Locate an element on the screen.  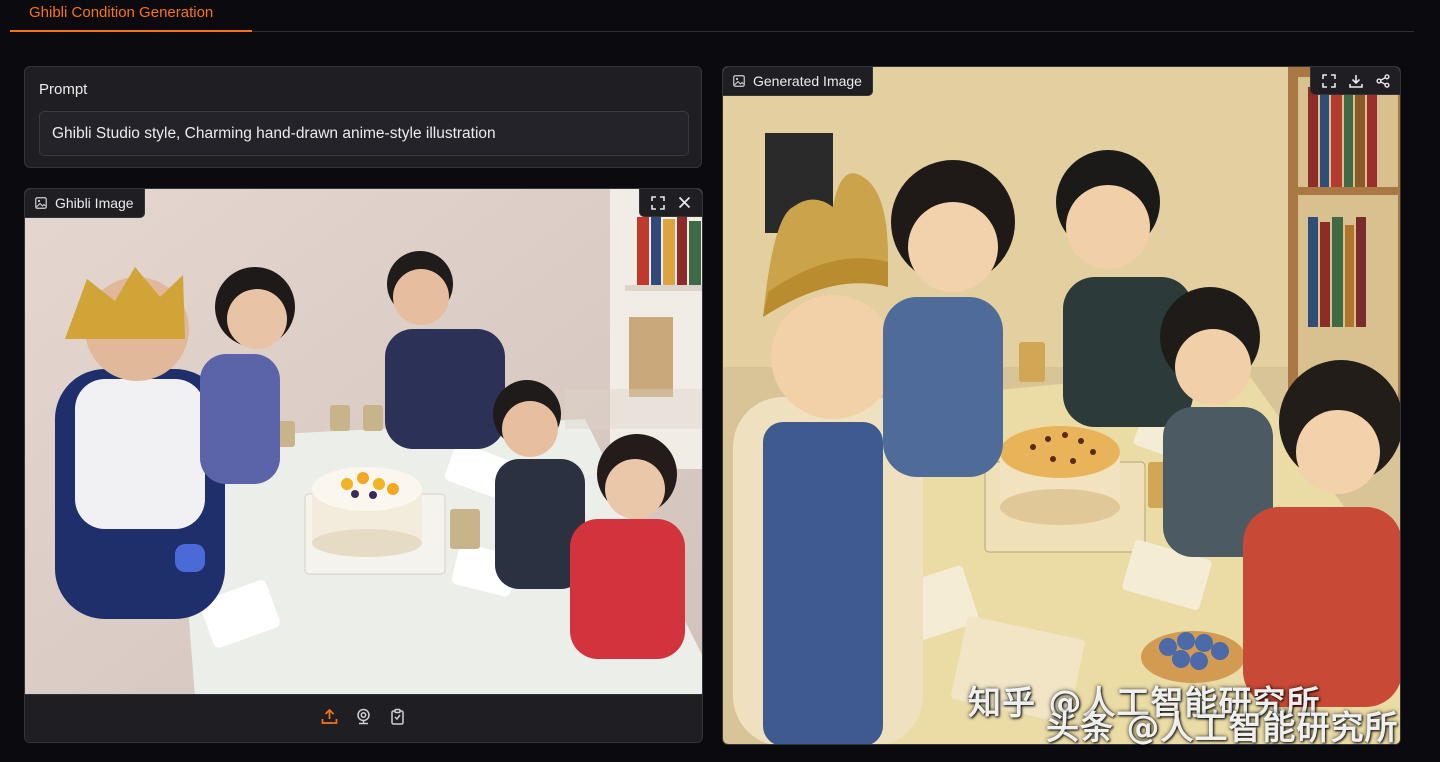
upload-icon is located at coordinates (329, 719).